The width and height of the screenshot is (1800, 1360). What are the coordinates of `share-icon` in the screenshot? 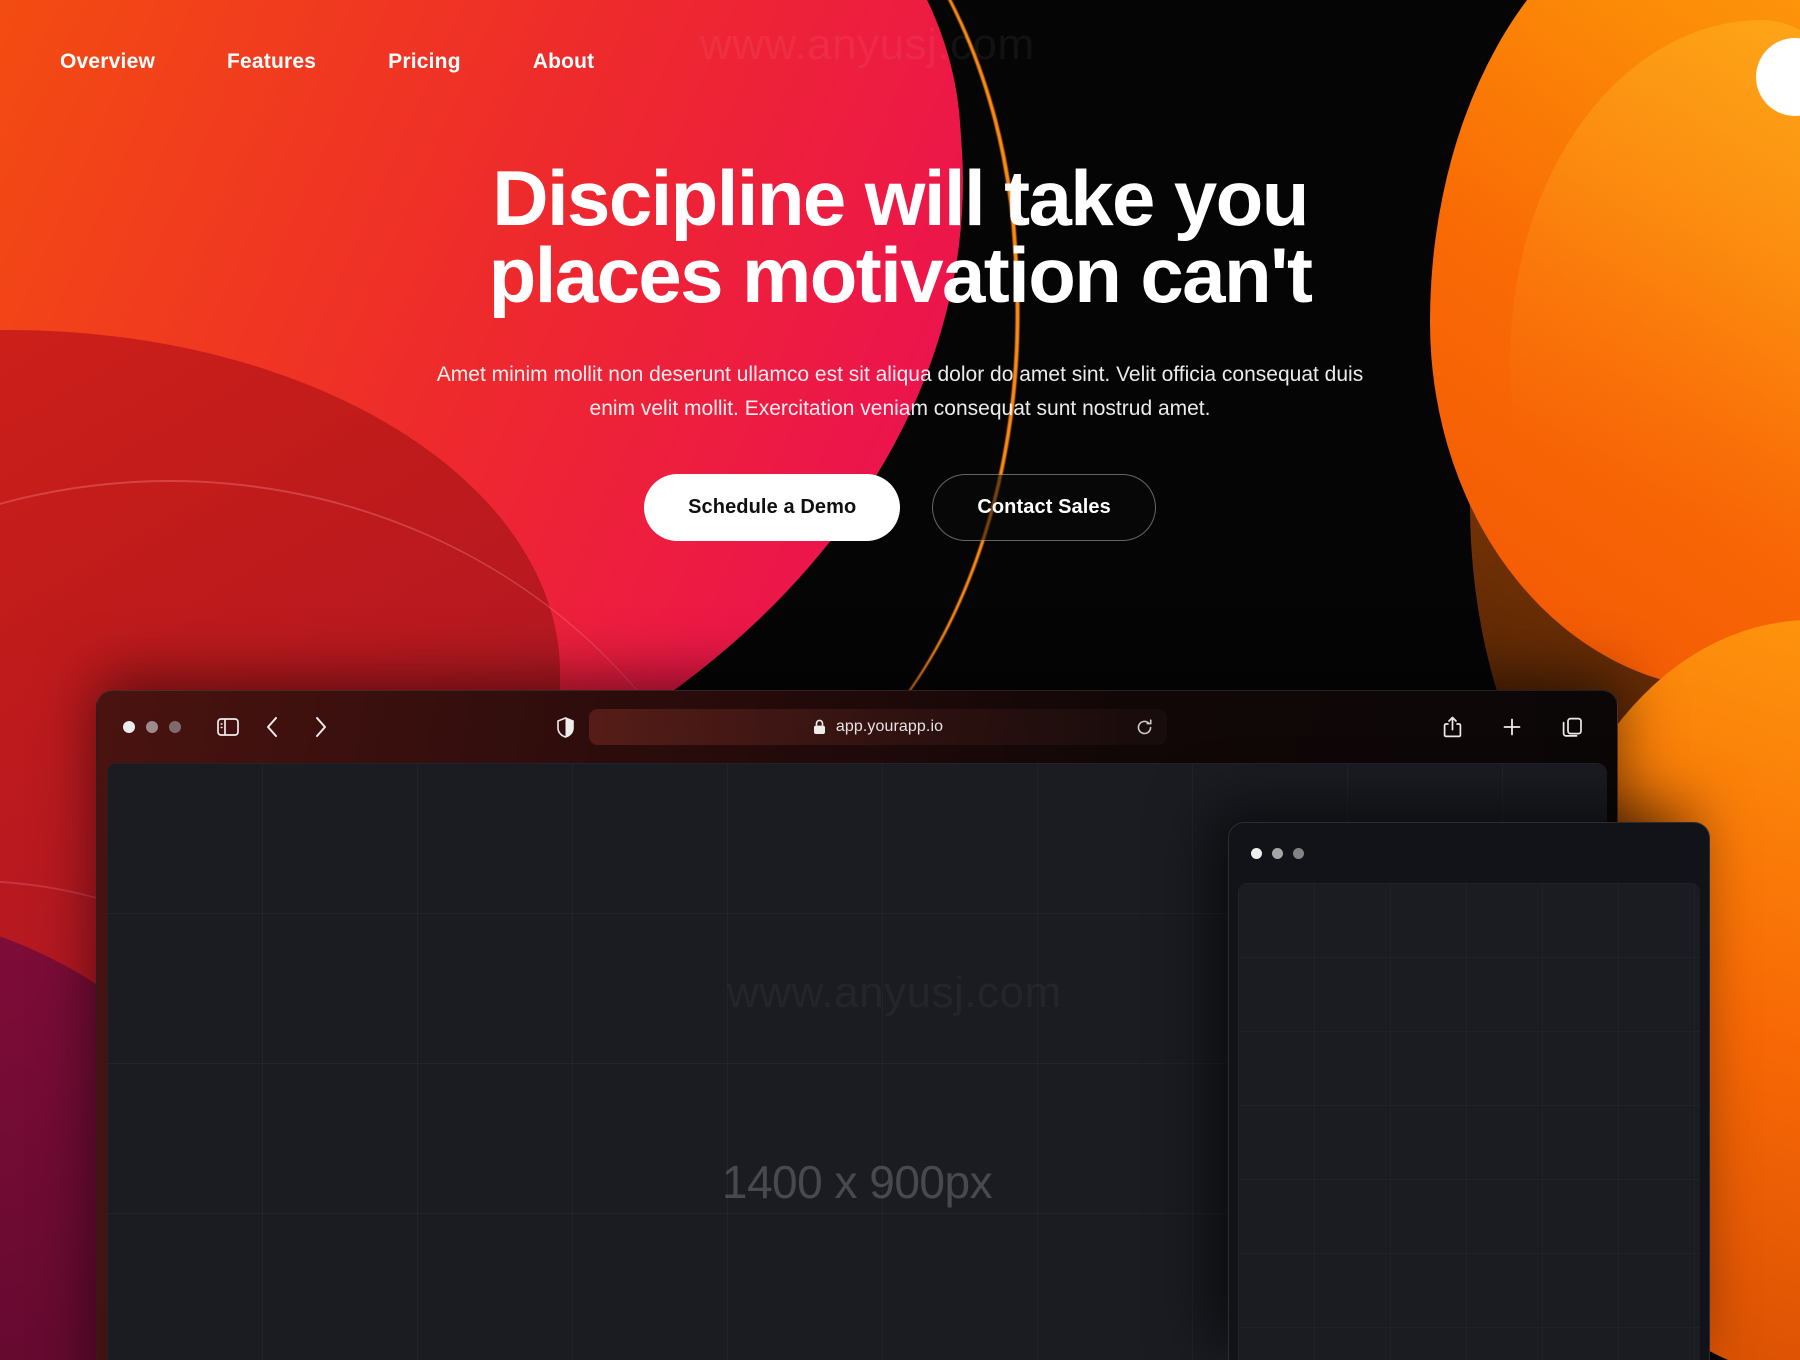 It's located at (1452, 727).